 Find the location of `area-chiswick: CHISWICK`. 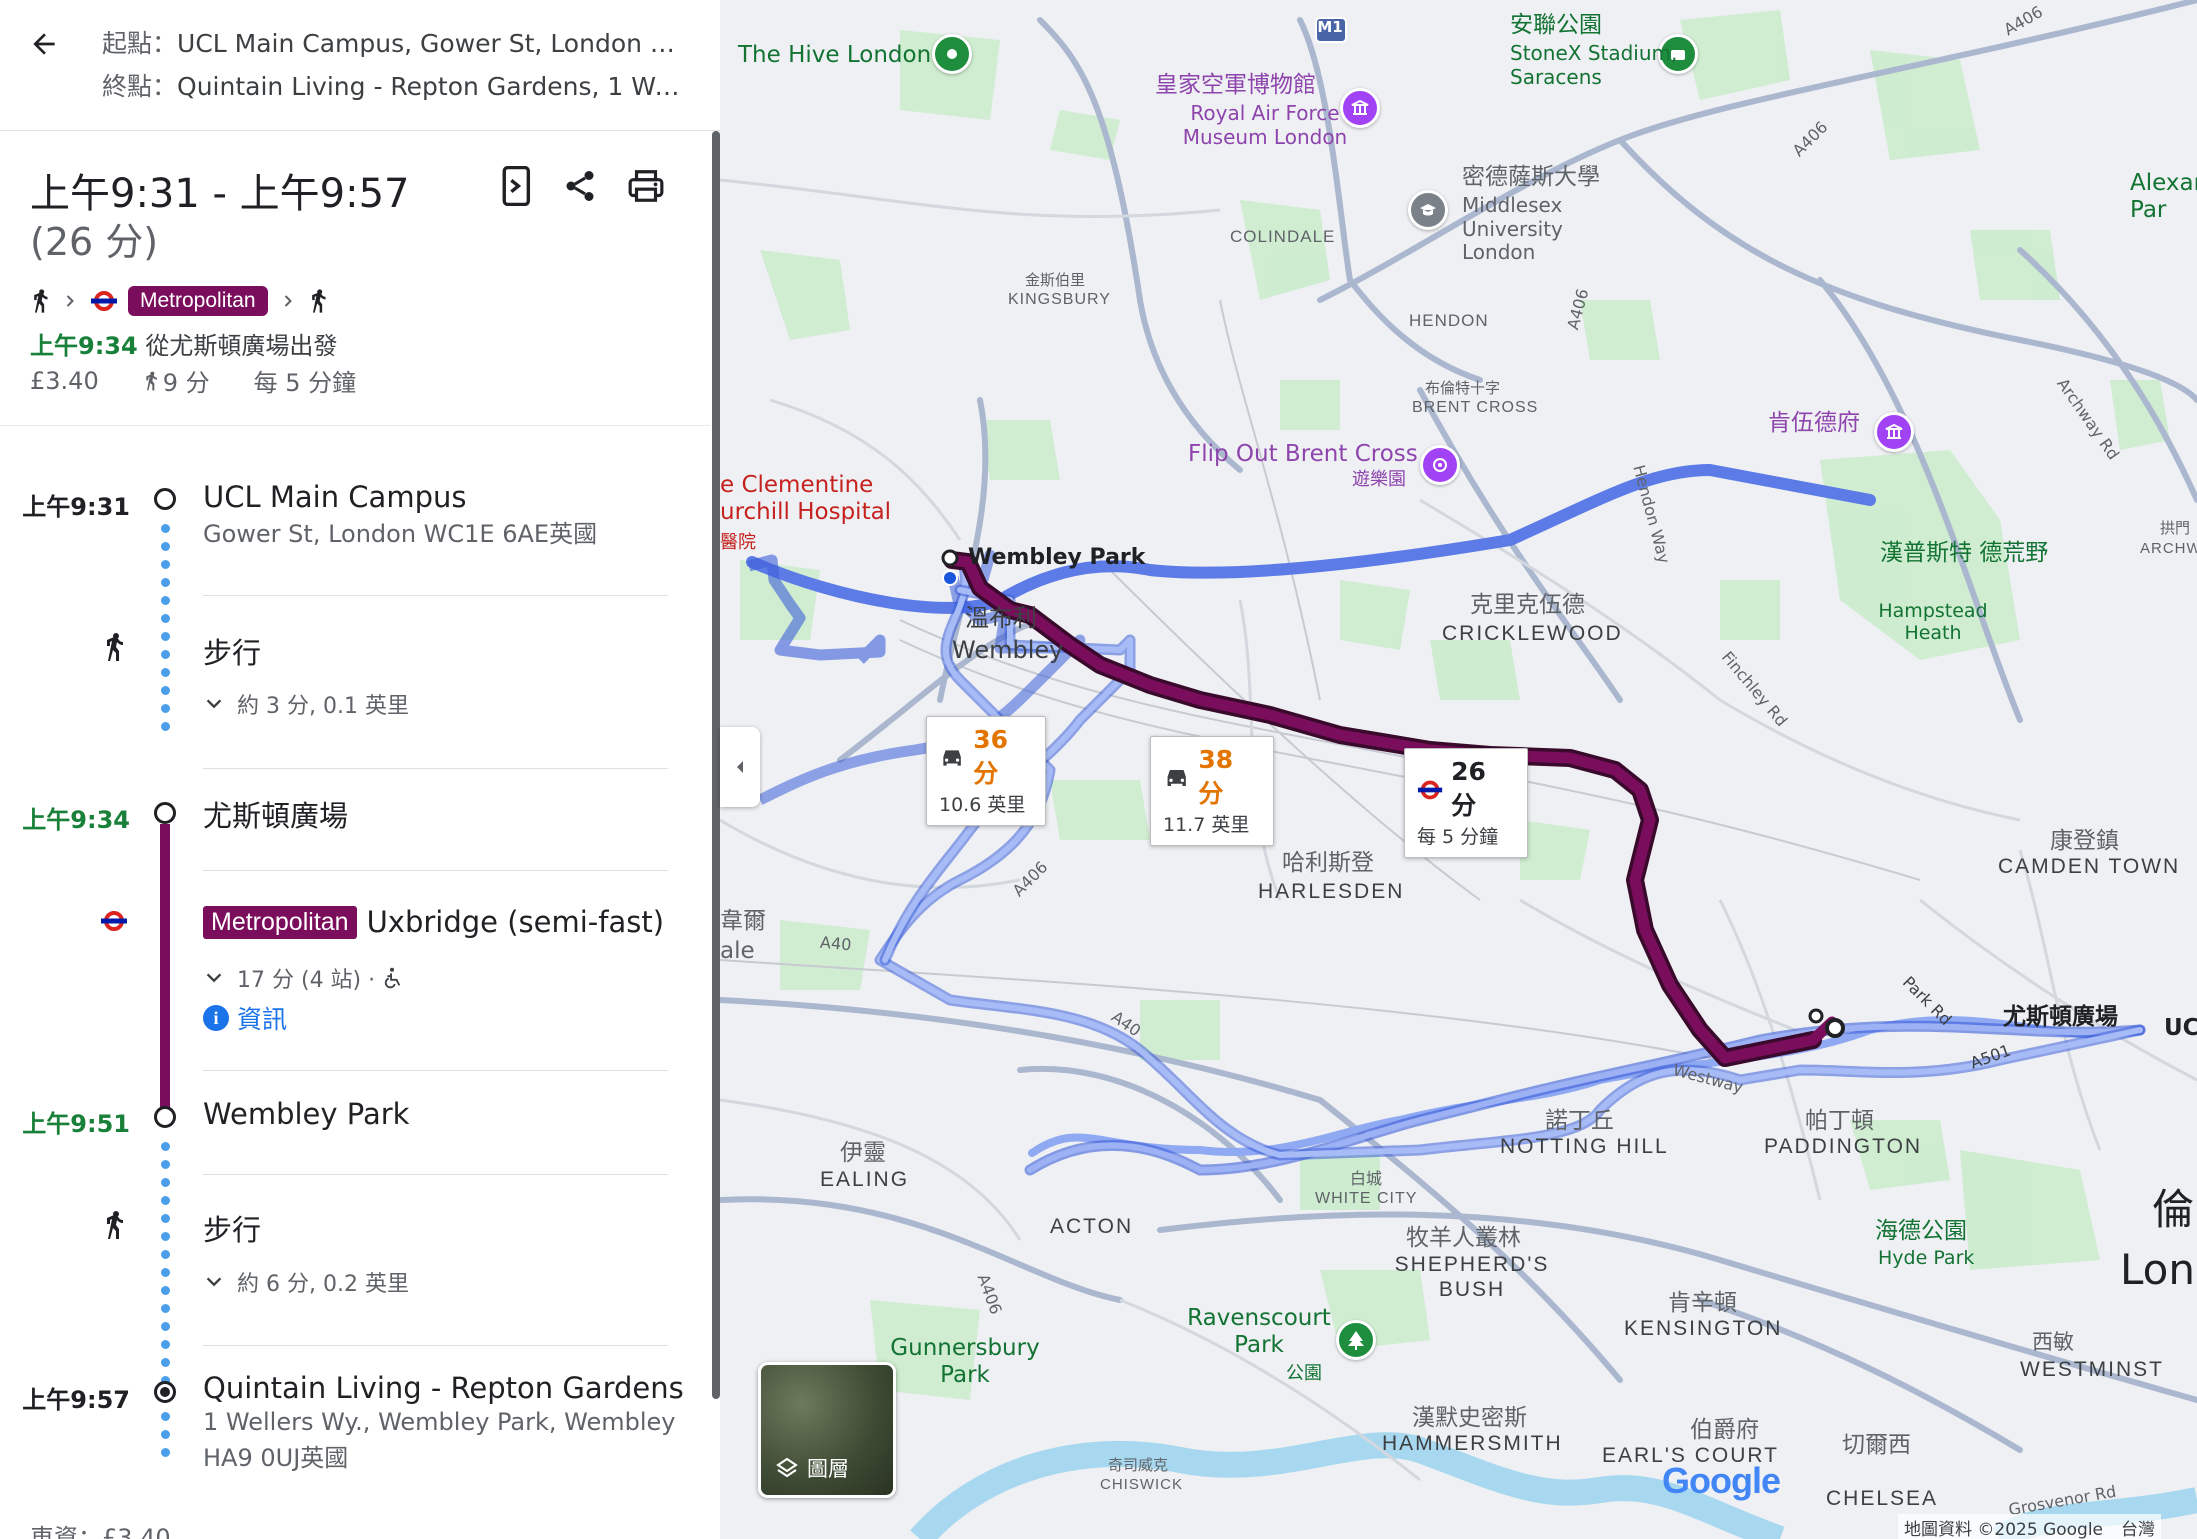

area-chiswick: CHISWICK is located at coordinates (1141, 1484).